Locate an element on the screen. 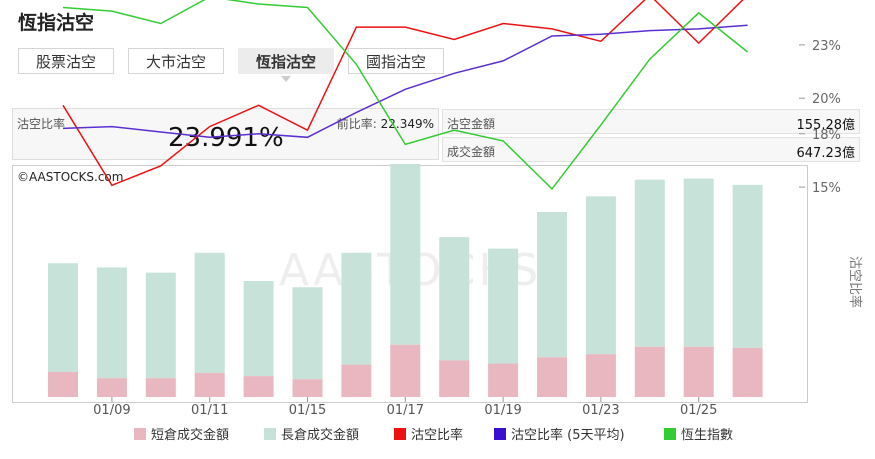  legend-long-position: 長倉成交金額 is located at coordinates (311, 433).